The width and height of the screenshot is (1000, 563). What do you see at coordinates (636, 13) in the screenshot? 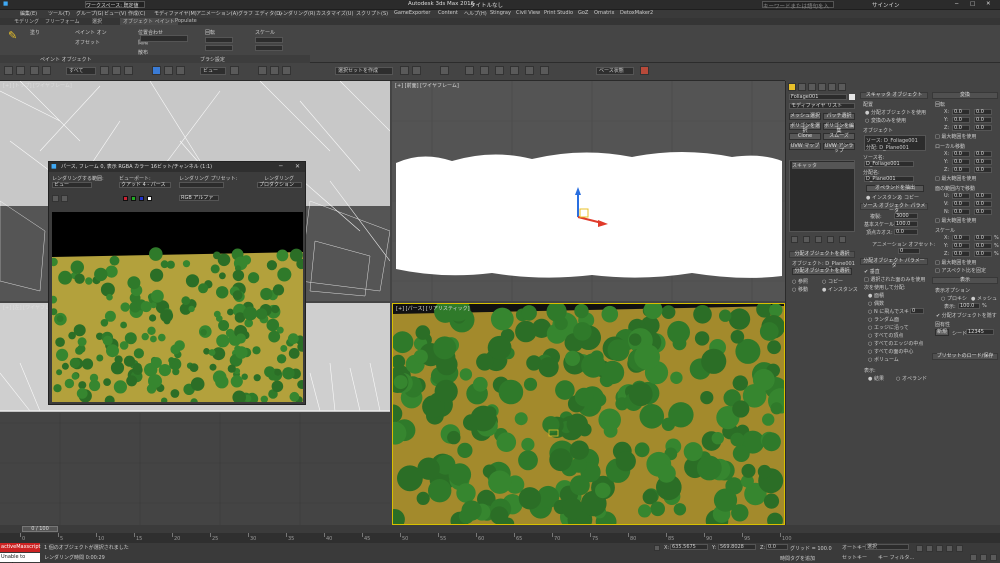
I see `menu-item-19: DetoxMaker2` at bounding box center [636, 13].